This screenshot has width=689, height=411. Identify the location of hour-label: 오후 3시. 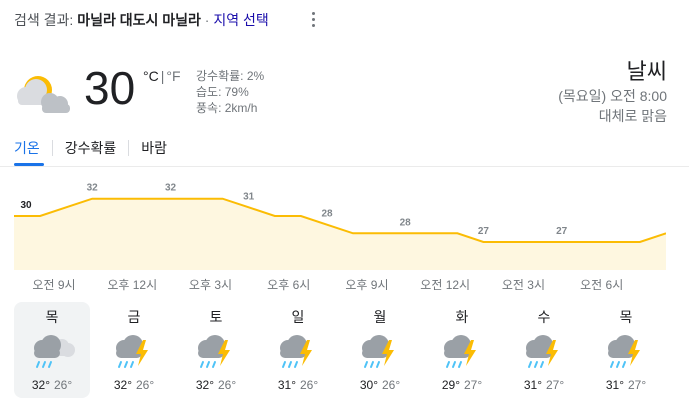
(210, 285).